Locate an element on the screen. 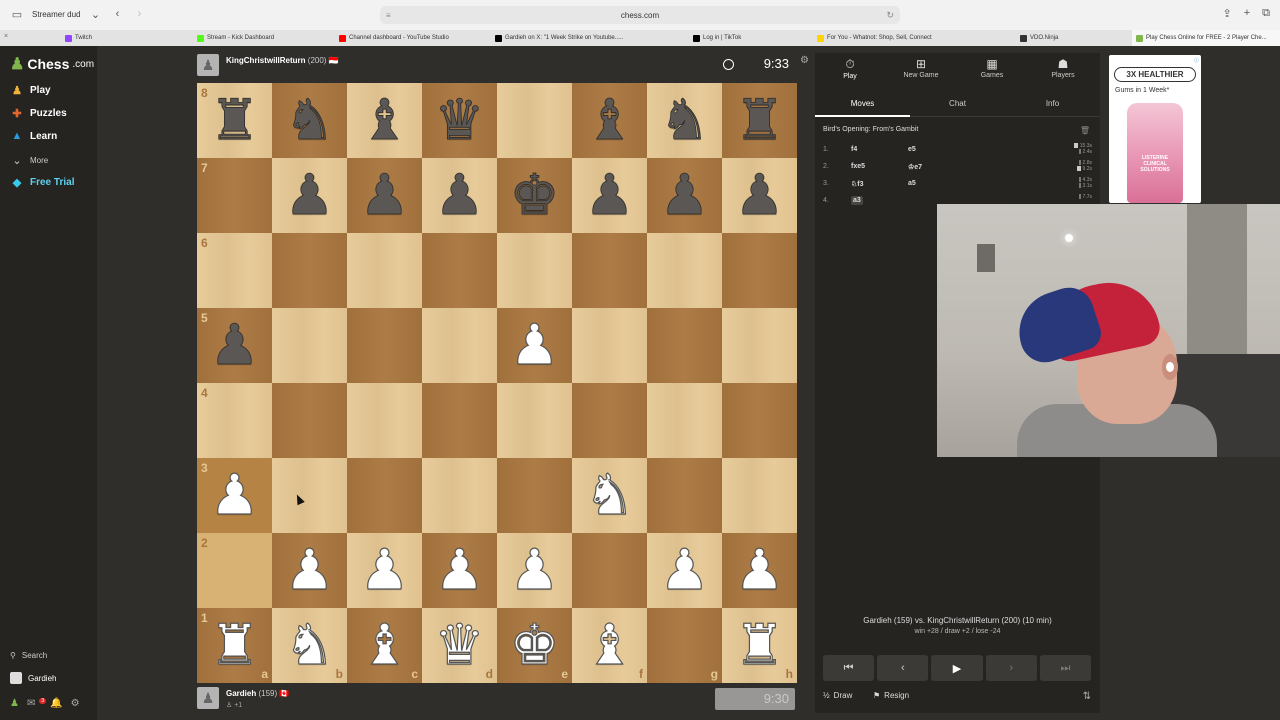 This screenshot has height=720, width=1280. nav-play: ⏱ Play is located at coordinates (850, 68).